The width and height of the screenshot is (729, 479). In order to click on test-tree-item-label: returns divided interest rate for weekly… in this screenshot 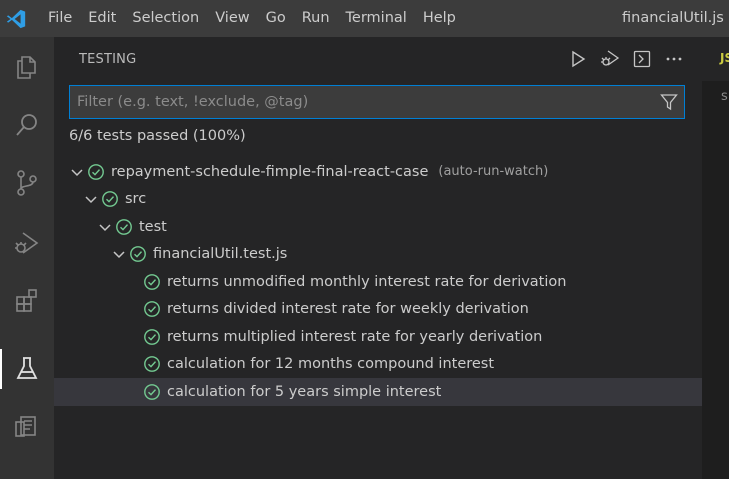, I will do `click(348, 309)`.